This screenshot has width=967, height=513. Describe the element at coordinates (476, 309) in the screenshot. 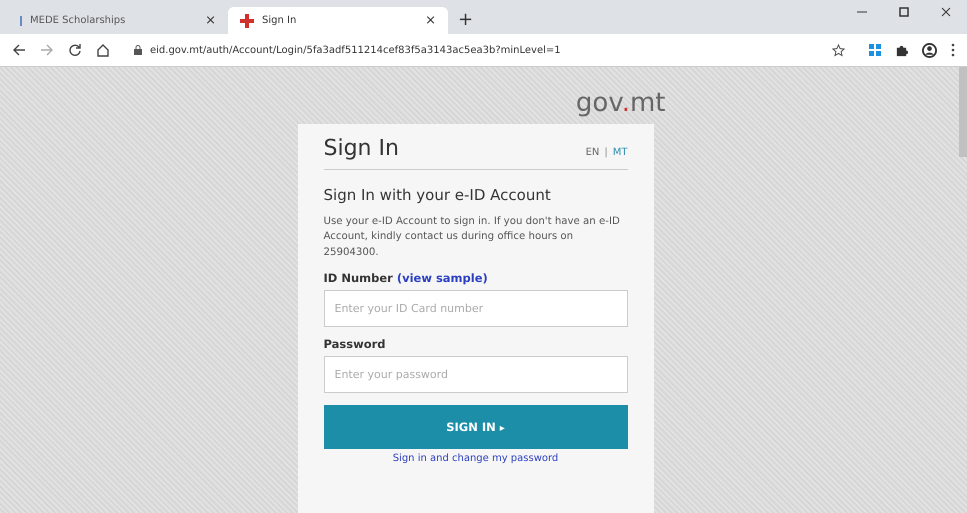

I see `input-field: Enter your ID Card number` at that location.